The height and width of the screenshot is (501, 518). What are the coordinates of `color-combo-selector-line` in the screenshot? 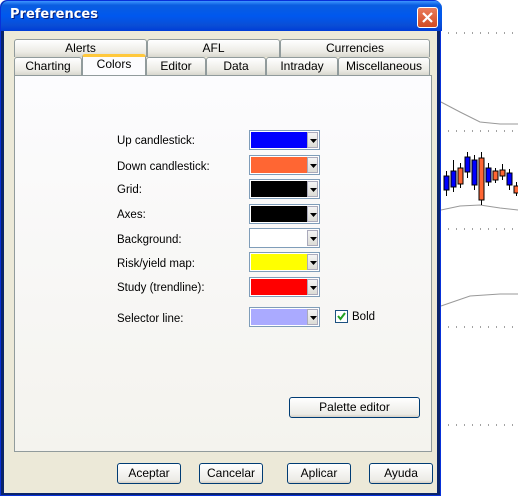 It's located at (284, 317).